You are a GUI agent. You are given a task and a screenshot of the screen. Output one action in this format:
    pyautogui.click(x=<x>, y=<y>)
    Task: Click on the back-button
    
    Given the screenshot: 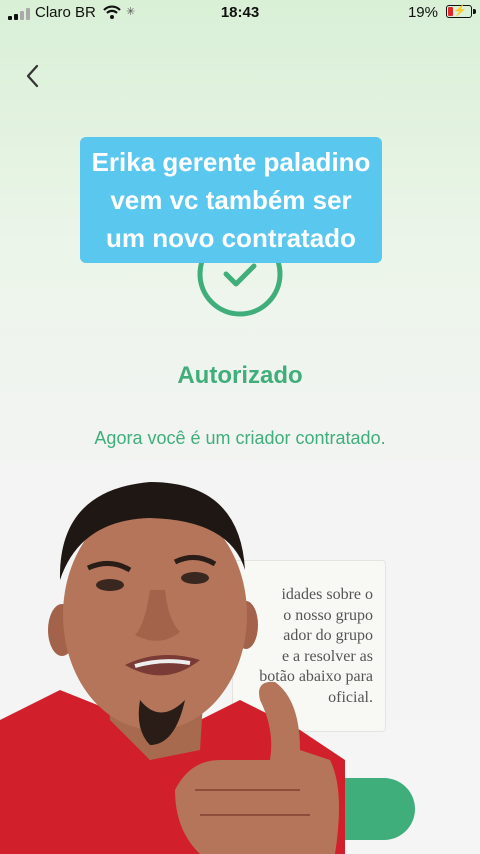 What is the action you would take?
    pyautogui.click(x=33, y=77)
    